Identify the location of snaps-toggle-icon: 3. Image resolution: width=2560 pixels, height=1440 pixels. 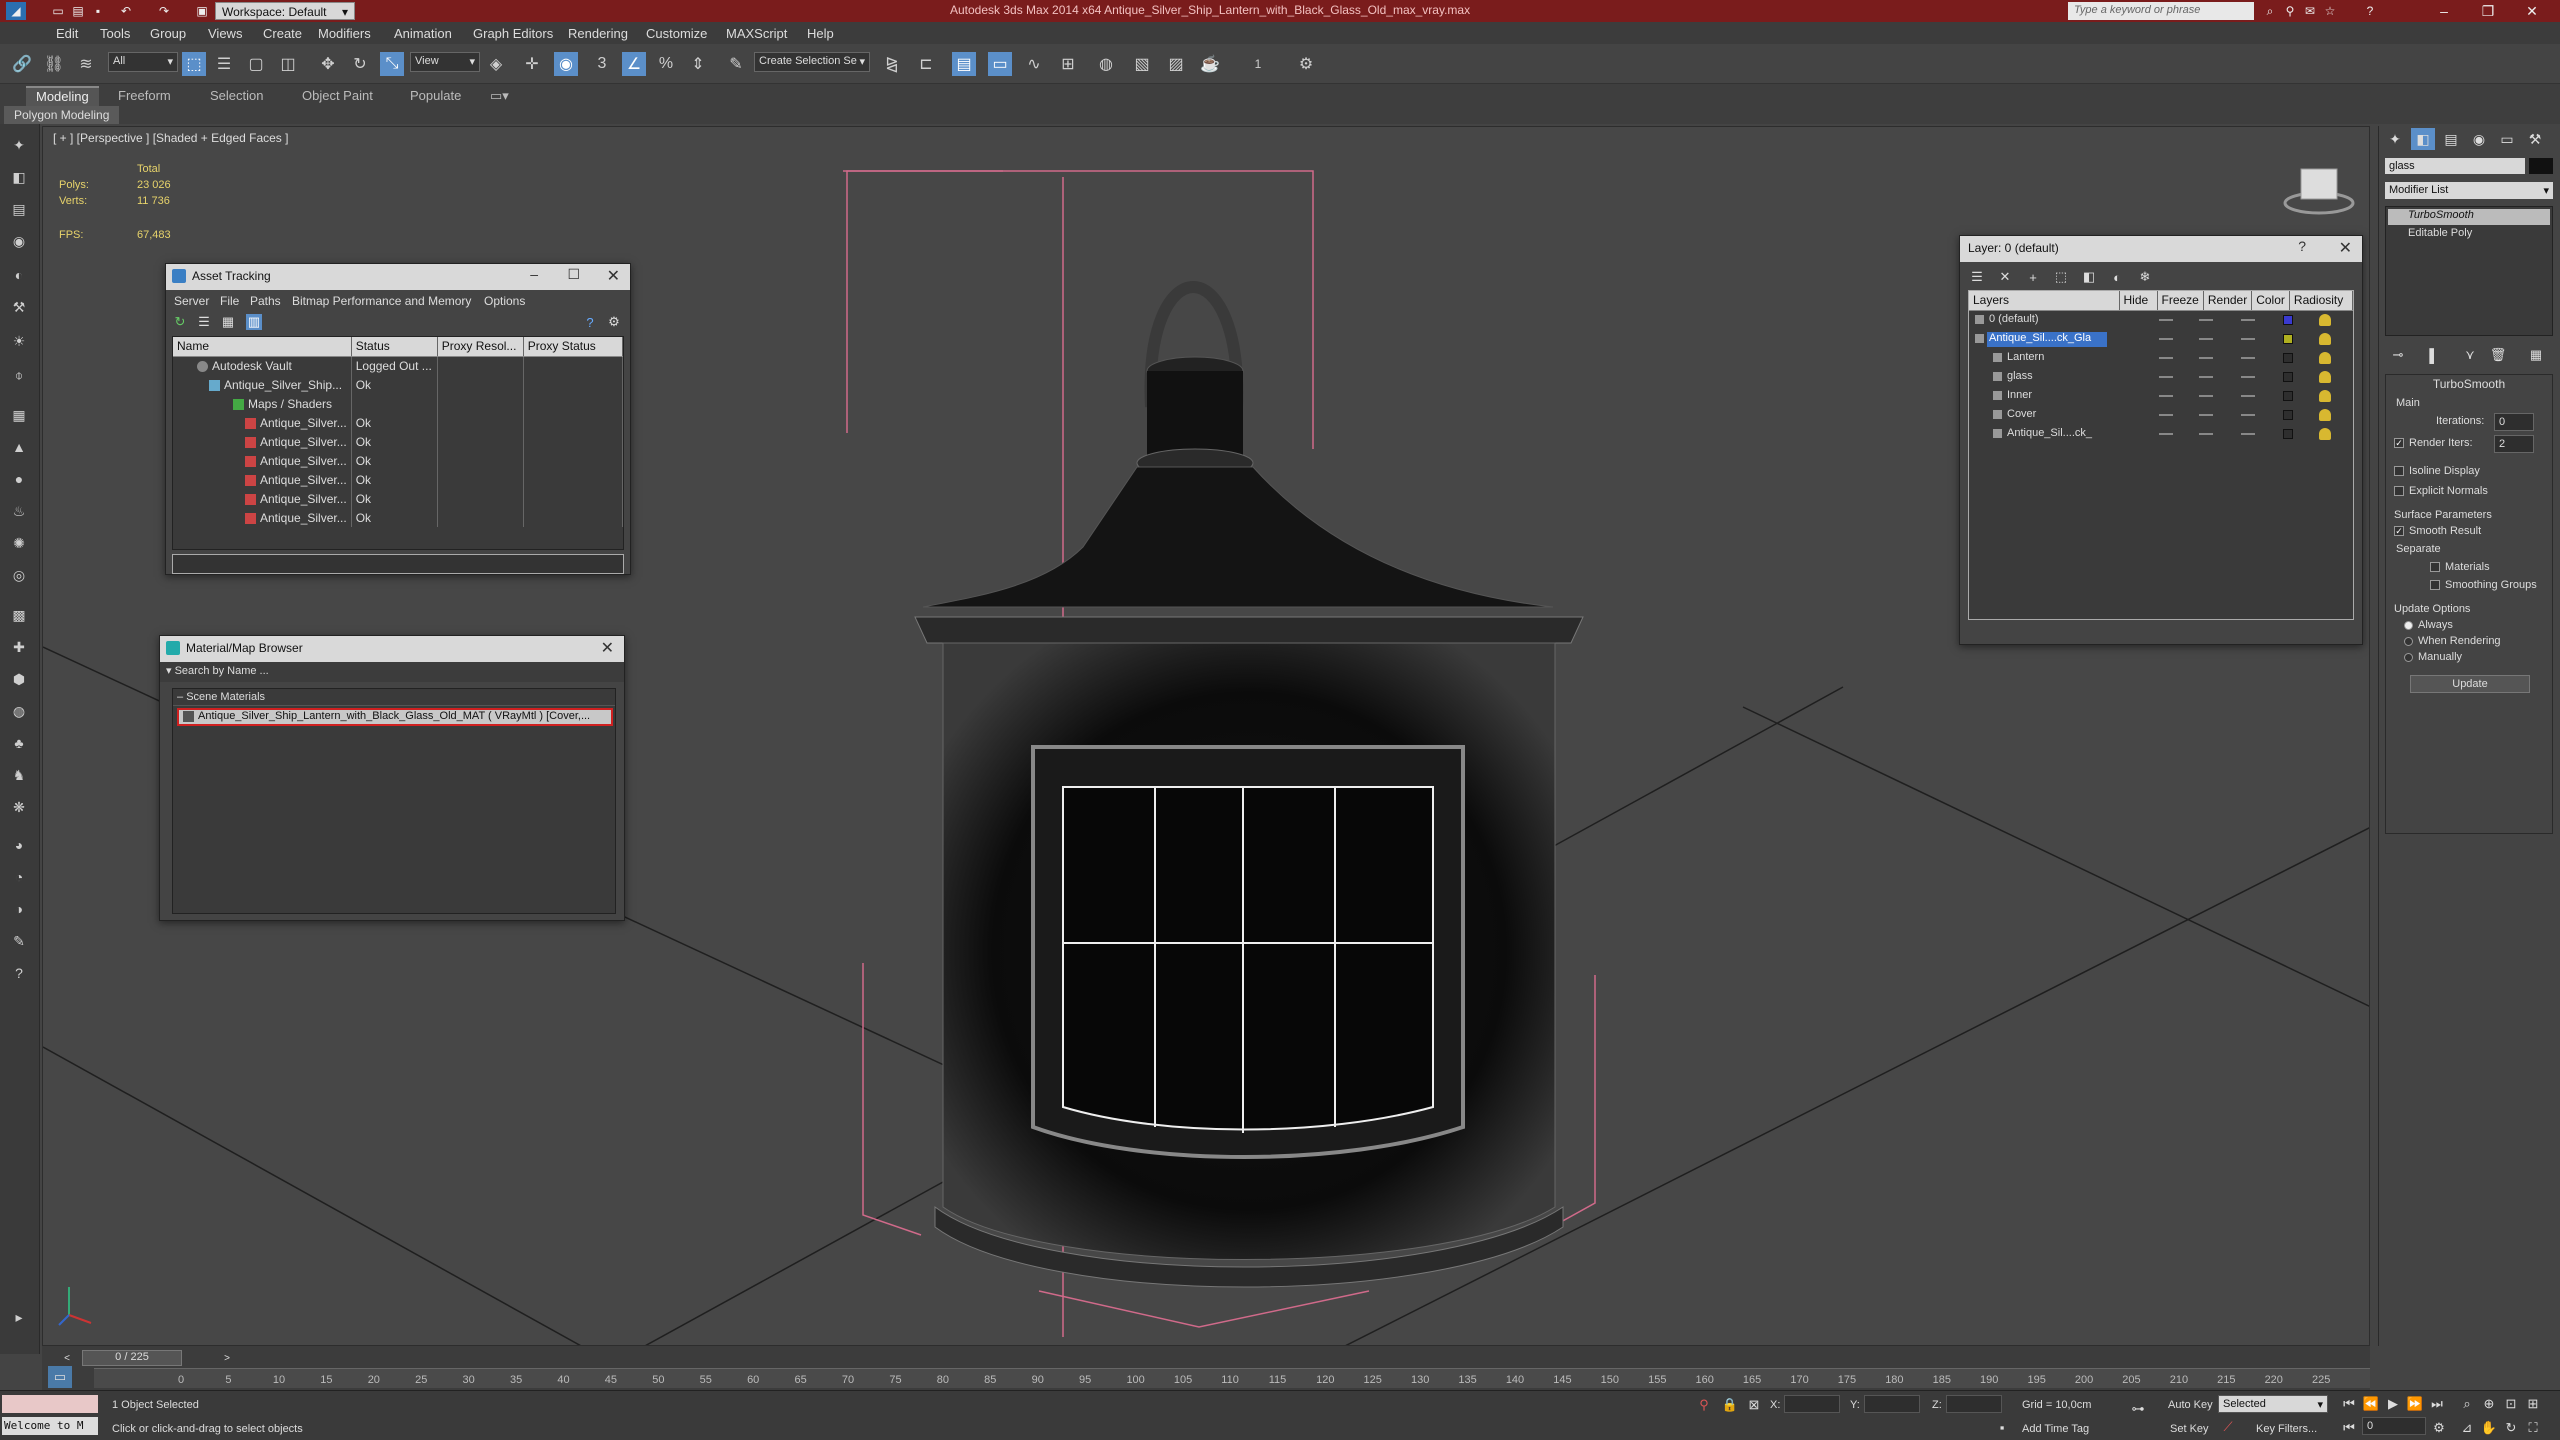
(602, 64).